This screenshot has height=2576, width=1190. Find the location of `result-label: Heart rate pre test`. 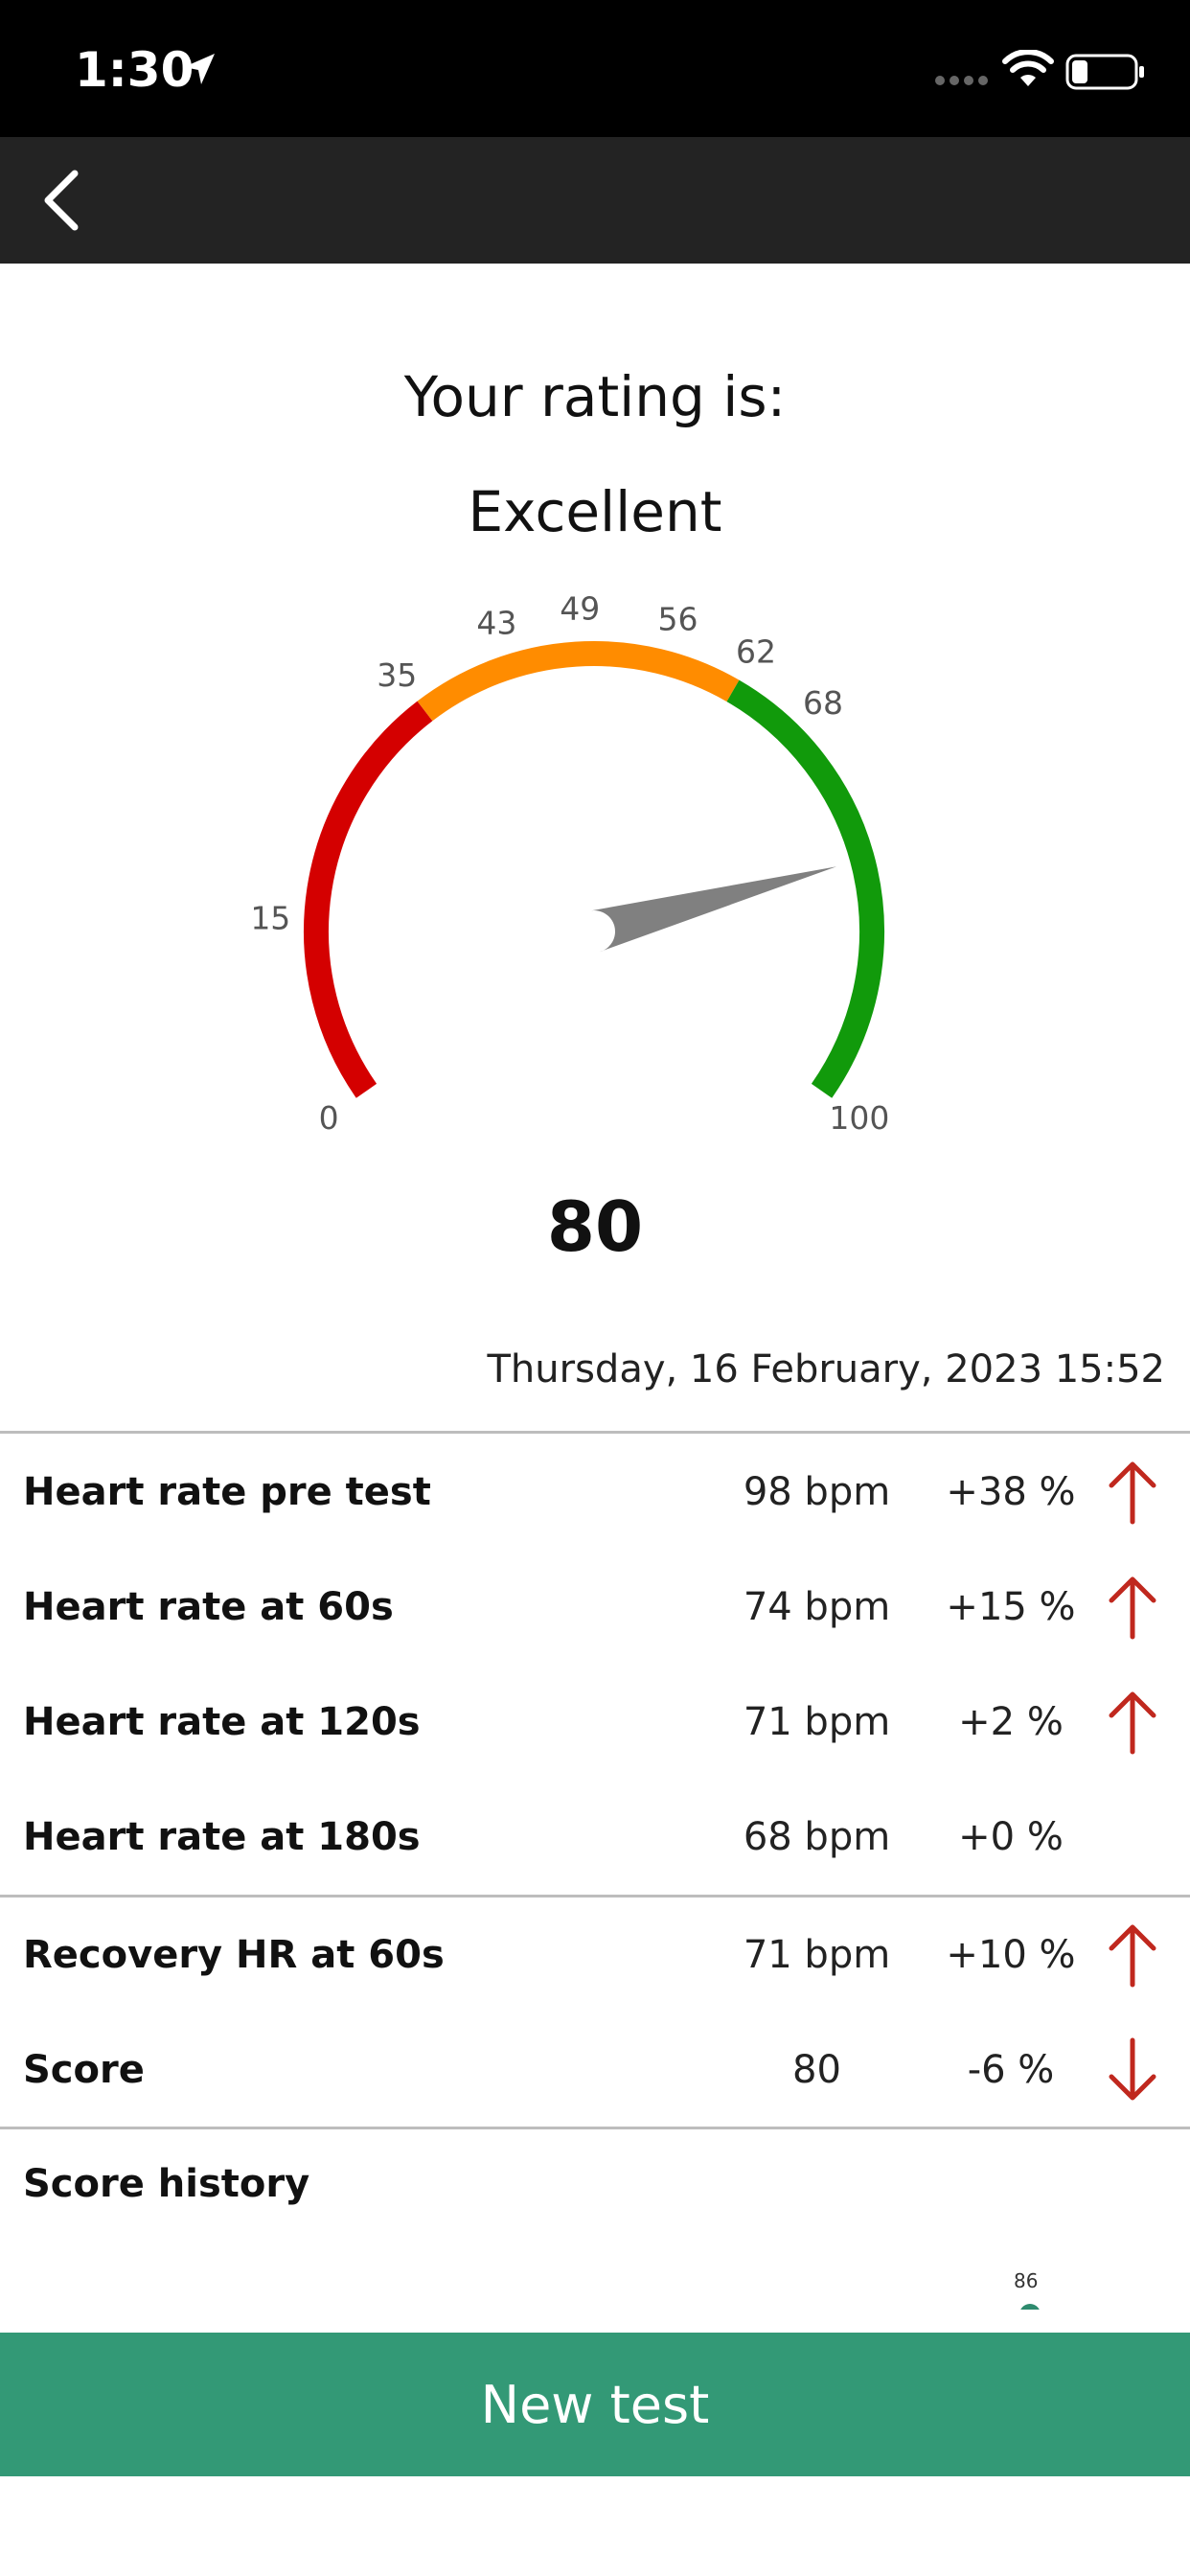

result-label: Heart rate pre test is located at coordinates (227, 1492).